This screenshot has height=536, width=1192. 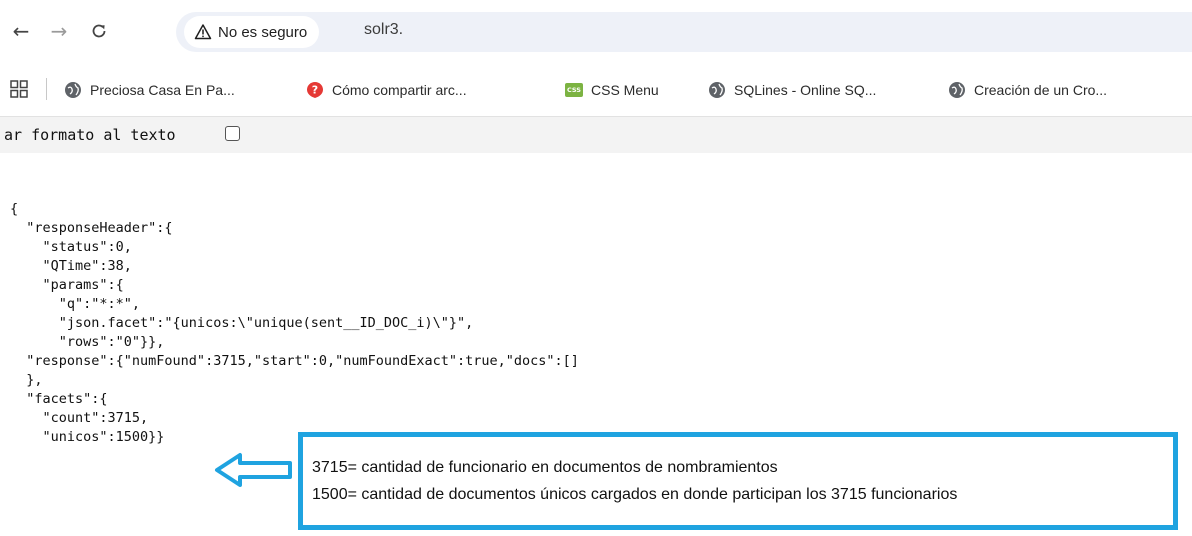 I want to click on security-label: No es seguro, so click(x=263, y=32).